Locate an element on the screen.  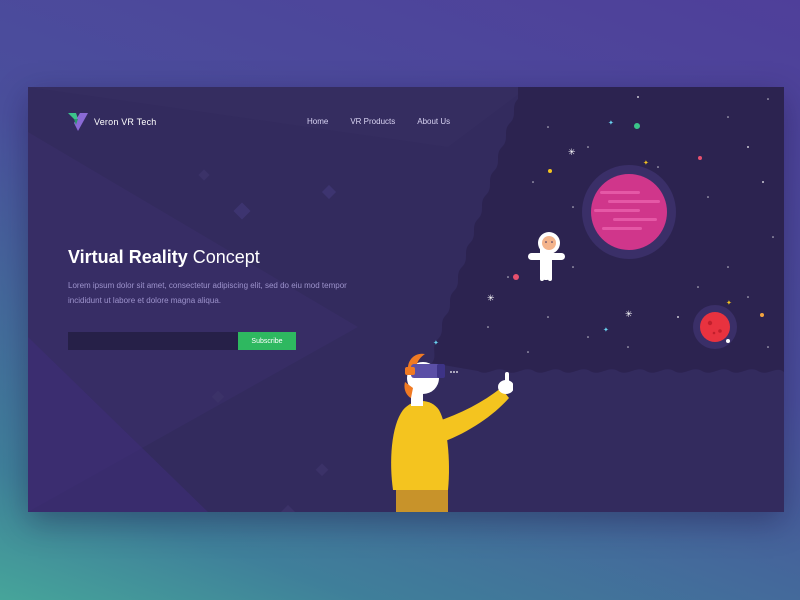
hero-title: Virtual Reality Concept is located at coordinates (164, 257).